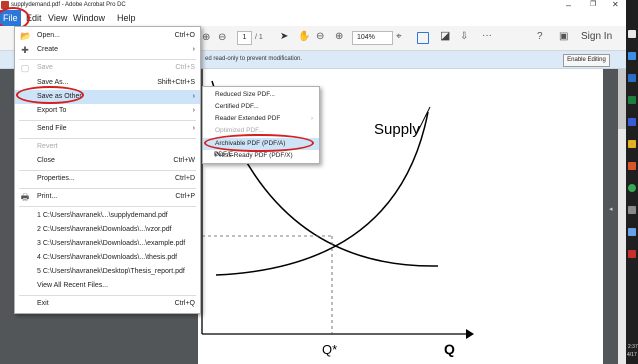  What do you see at coordinates (107, 111) in the screenshot?
I see `menu-item-export-to: Export To ›` at bounding box center [107, 111].